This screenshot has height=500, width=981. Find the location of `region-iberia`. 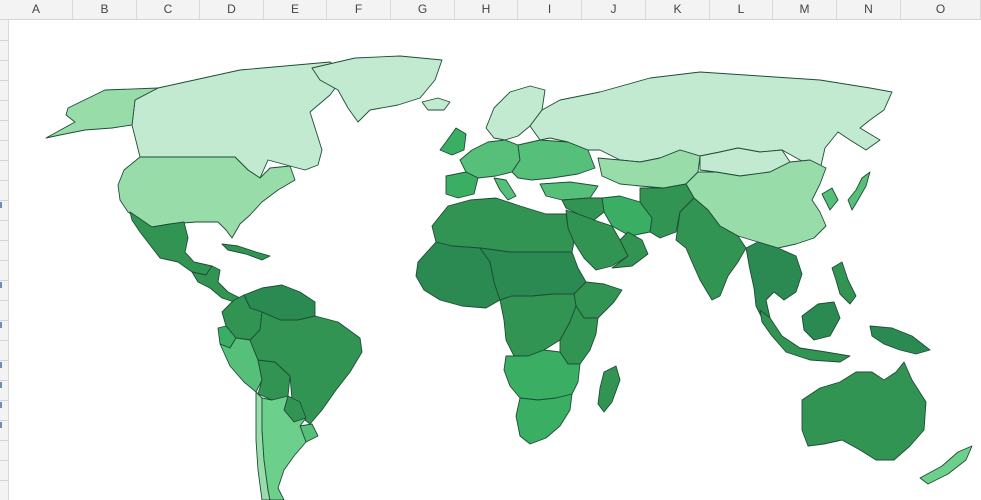

region-iberia is located at coordinates (462, 185).